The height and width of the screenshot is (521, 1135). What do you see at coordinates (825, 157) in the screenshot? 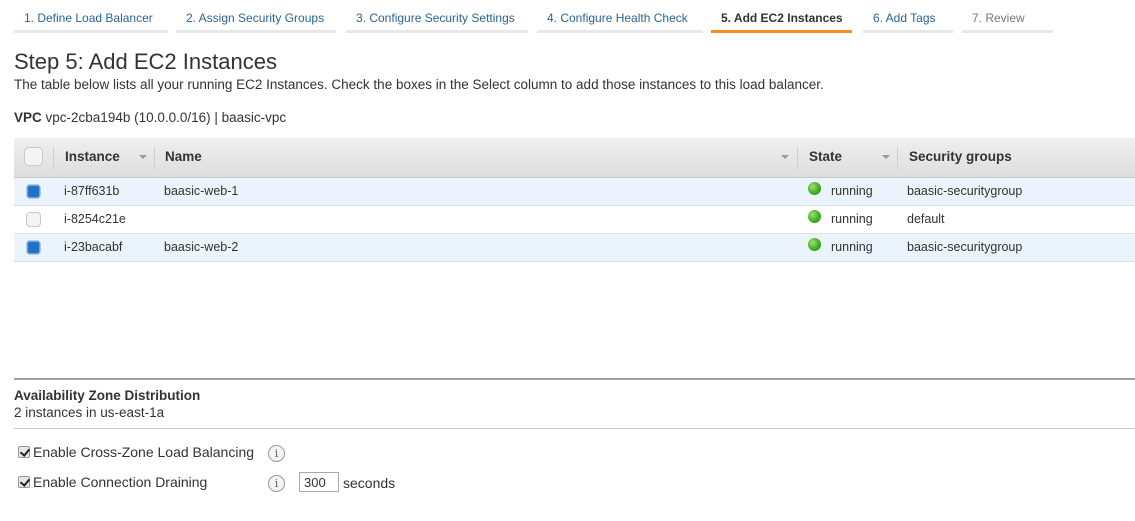
I see `column-header-state: State` at bounding box center [825, 157].